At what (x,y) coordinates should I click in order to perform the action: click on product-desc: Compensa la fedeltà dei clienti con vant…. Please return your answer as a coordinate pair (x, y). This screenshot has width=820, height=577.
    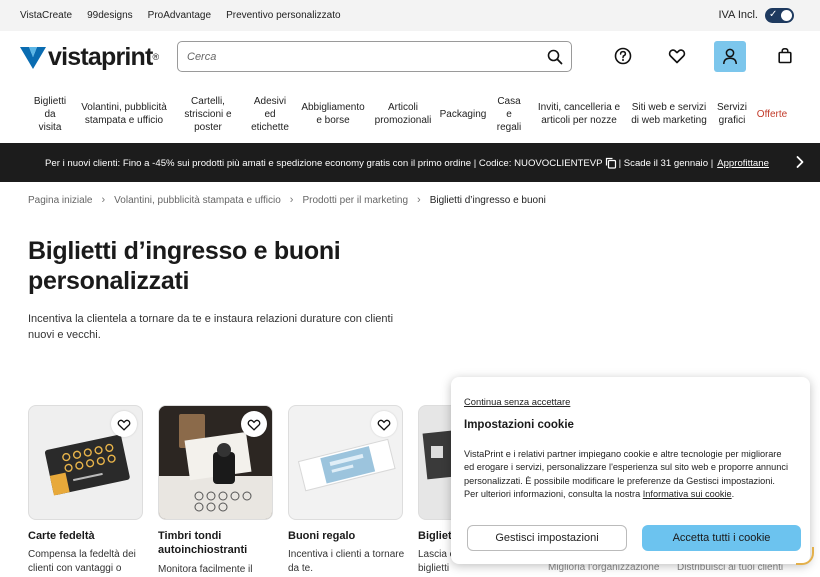
    Looking at the image, I should click on (82, 561).